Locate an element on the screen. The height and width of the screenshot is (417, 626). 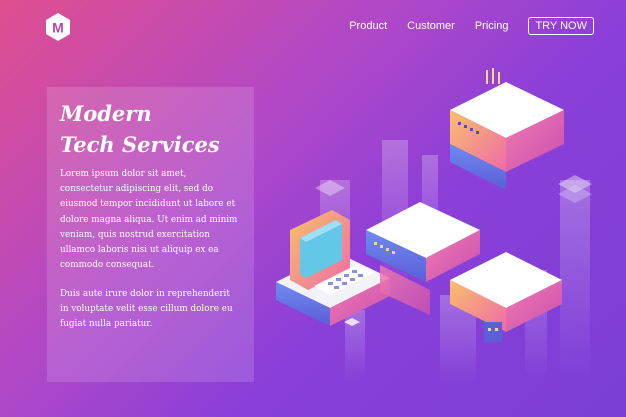
top-nav: Product Customer Pricing TRY NOW is located at coordinates (471, 26).